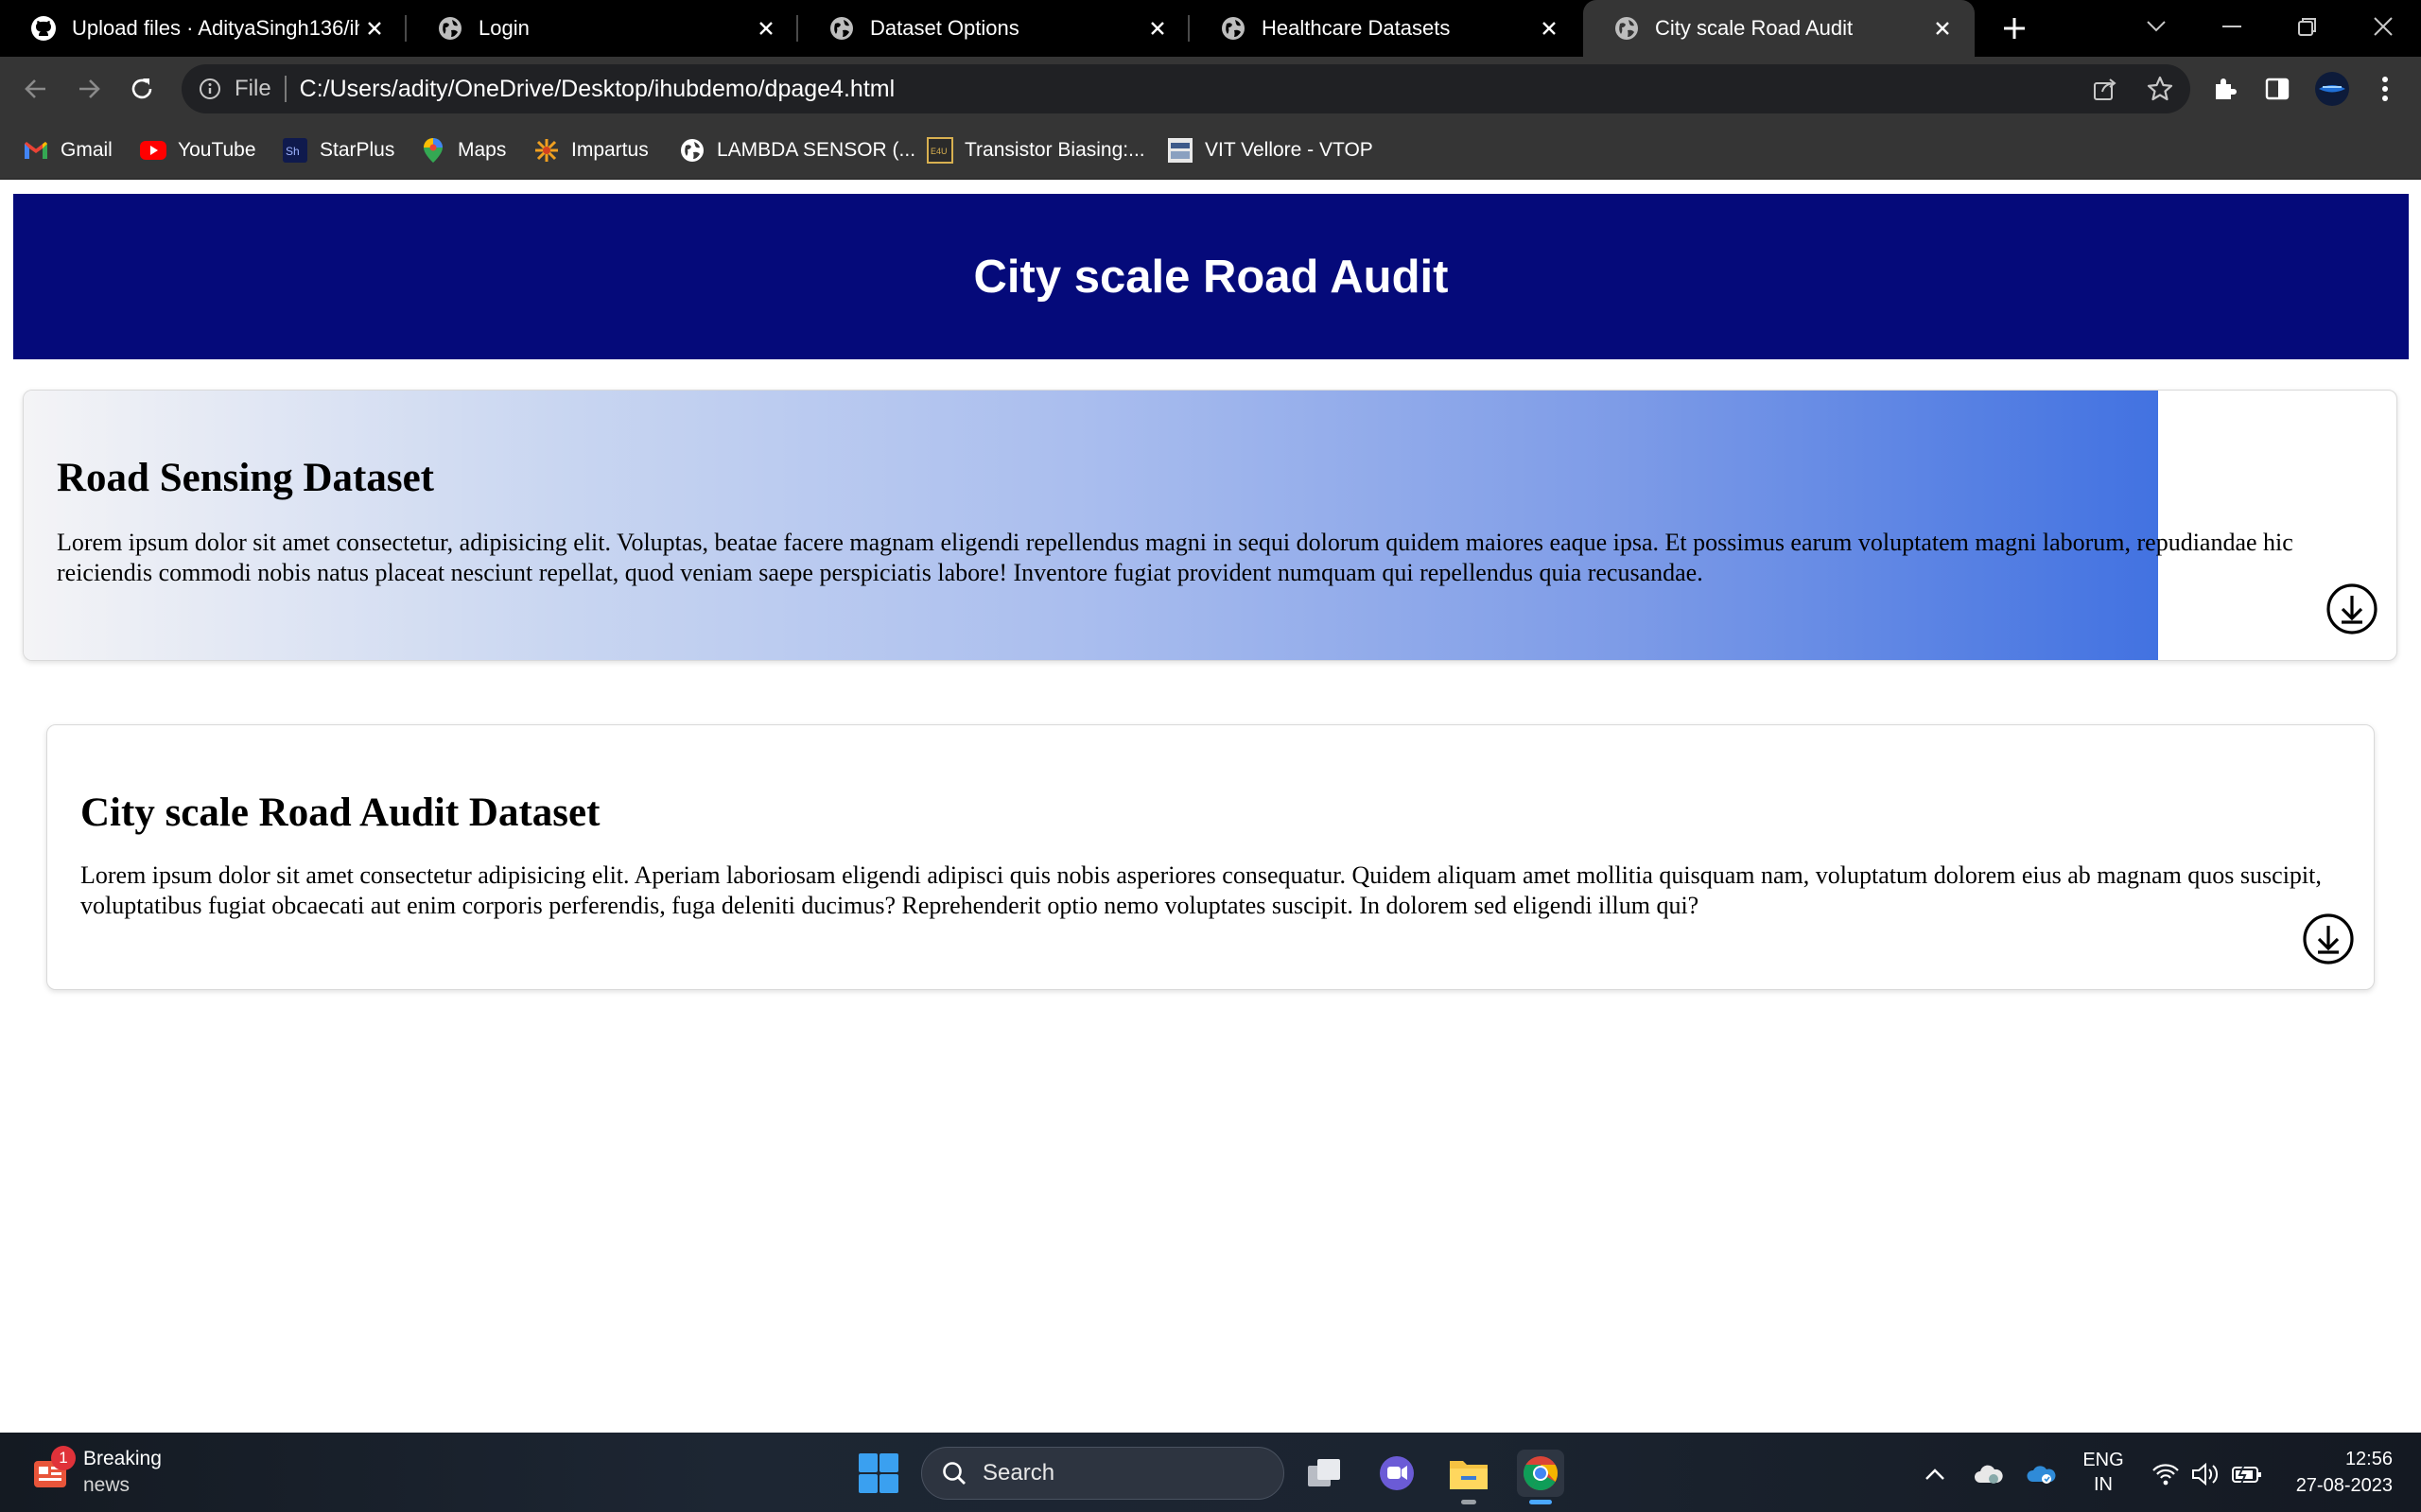 This screenshot has height=1512, width=2421. I want to click on clock-time: 12:56, so click(2368, 1459).